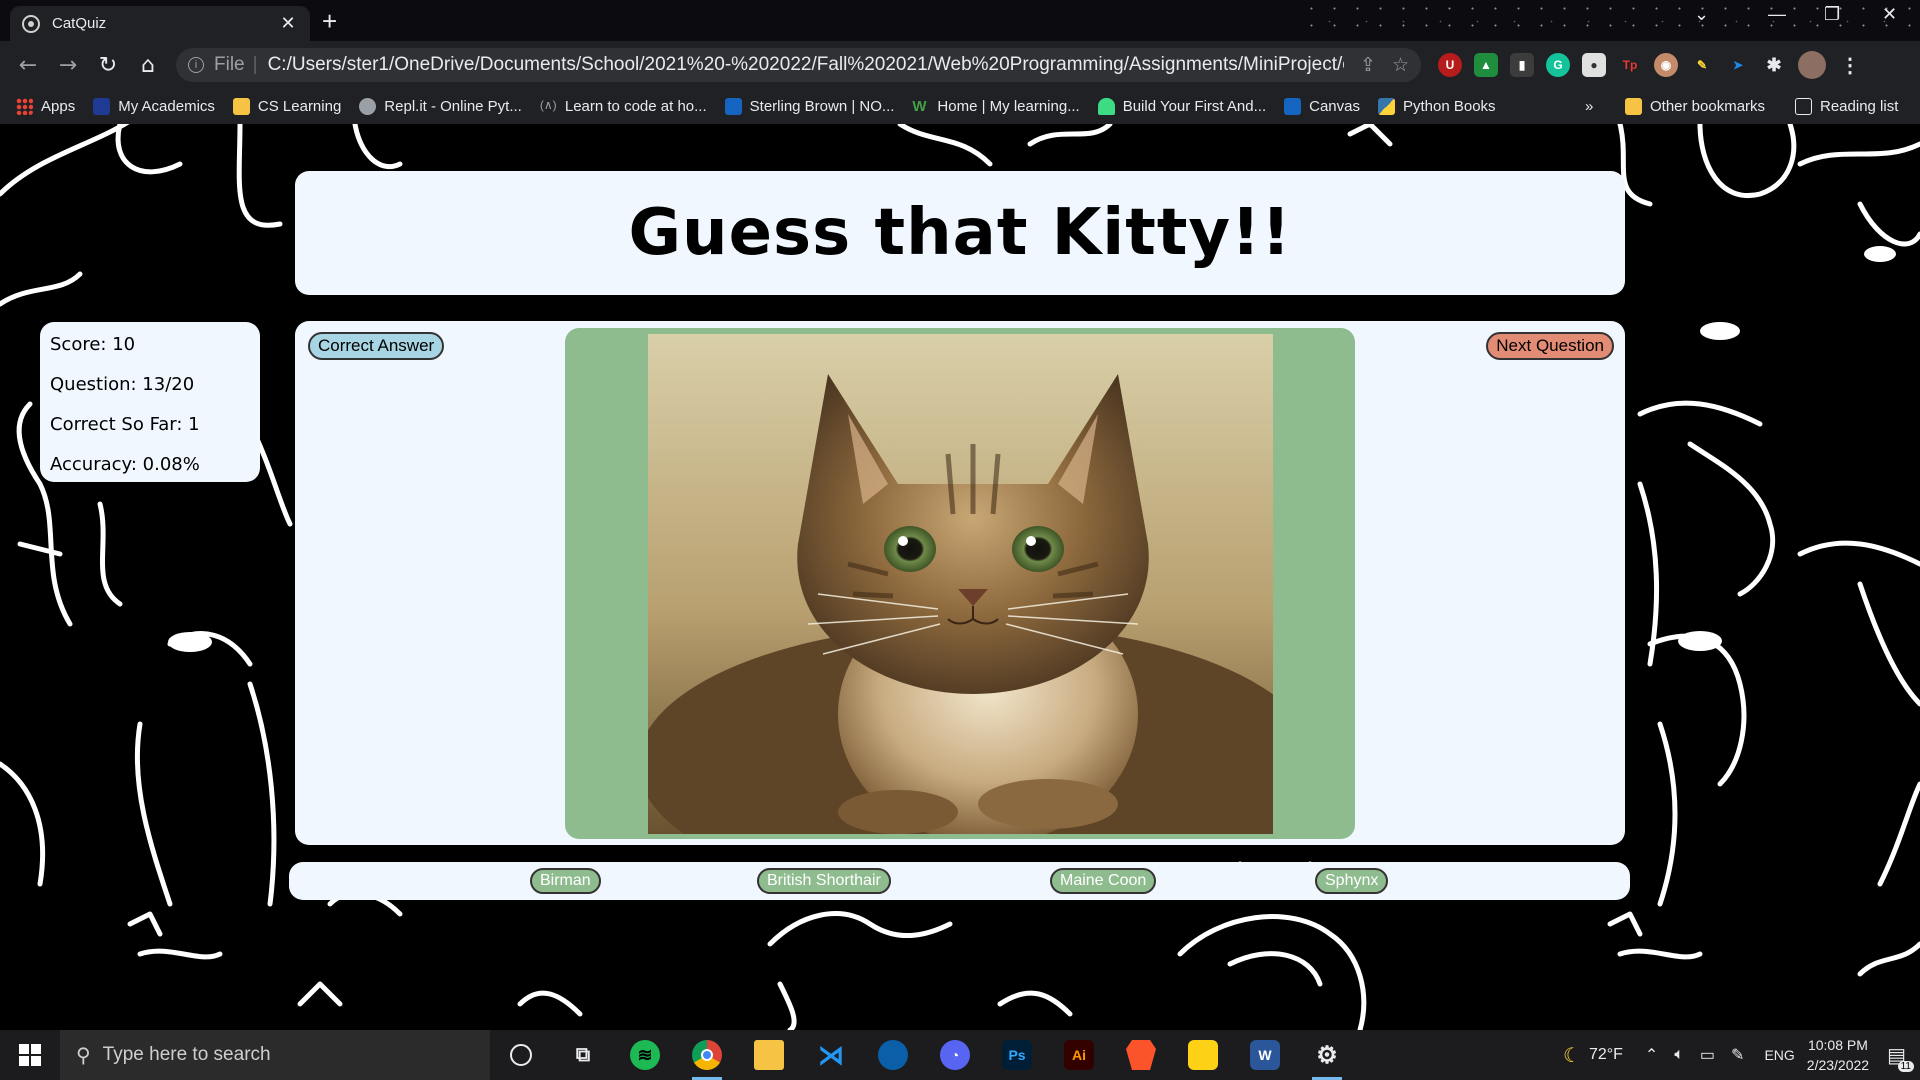 The image size is (1920, 1080). What do you see at coordinates (1838, 1055) in the screenshot?
I see `taskbar-clock: 10:08 PM 2/23/2022` at bounding box center [1838, 1055].